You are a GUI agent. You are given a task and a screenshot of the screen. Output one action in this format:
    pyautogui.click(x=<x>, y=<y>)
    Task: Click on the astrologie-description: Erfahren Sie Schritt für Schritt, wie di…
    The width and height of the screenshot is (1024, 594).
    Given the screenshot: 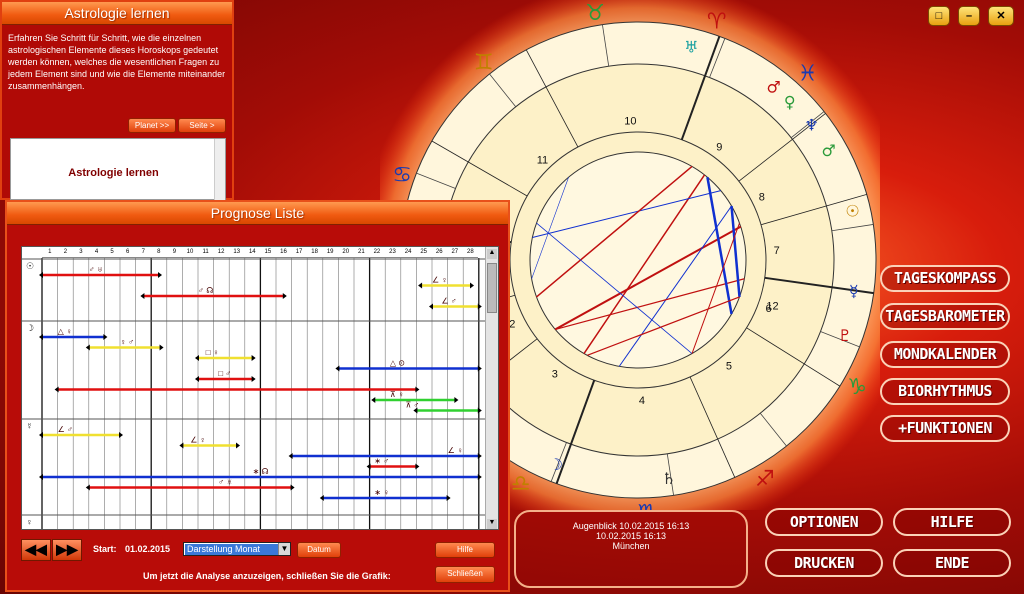 What is the action you would take?
    pyautogui.click(x=117, y=62)
    